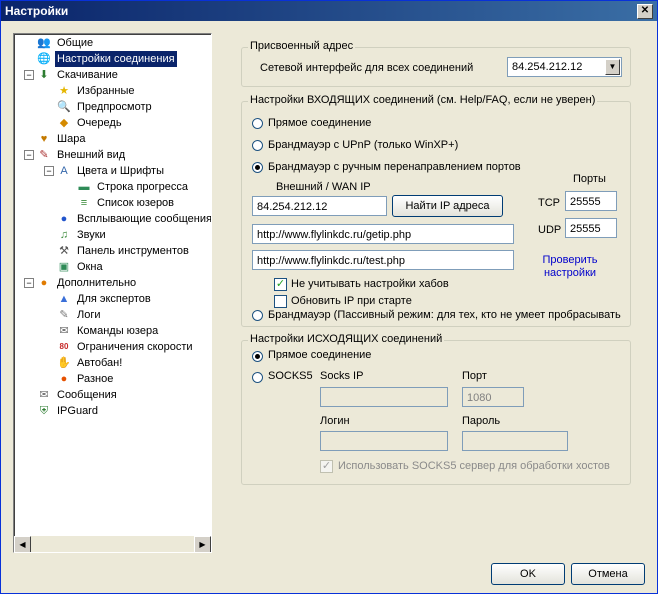  What do you see at coordinates (111, 91) in the screenshot?
I see `tree-item-4: ★ Избранные` at bounding box center [111, 91].